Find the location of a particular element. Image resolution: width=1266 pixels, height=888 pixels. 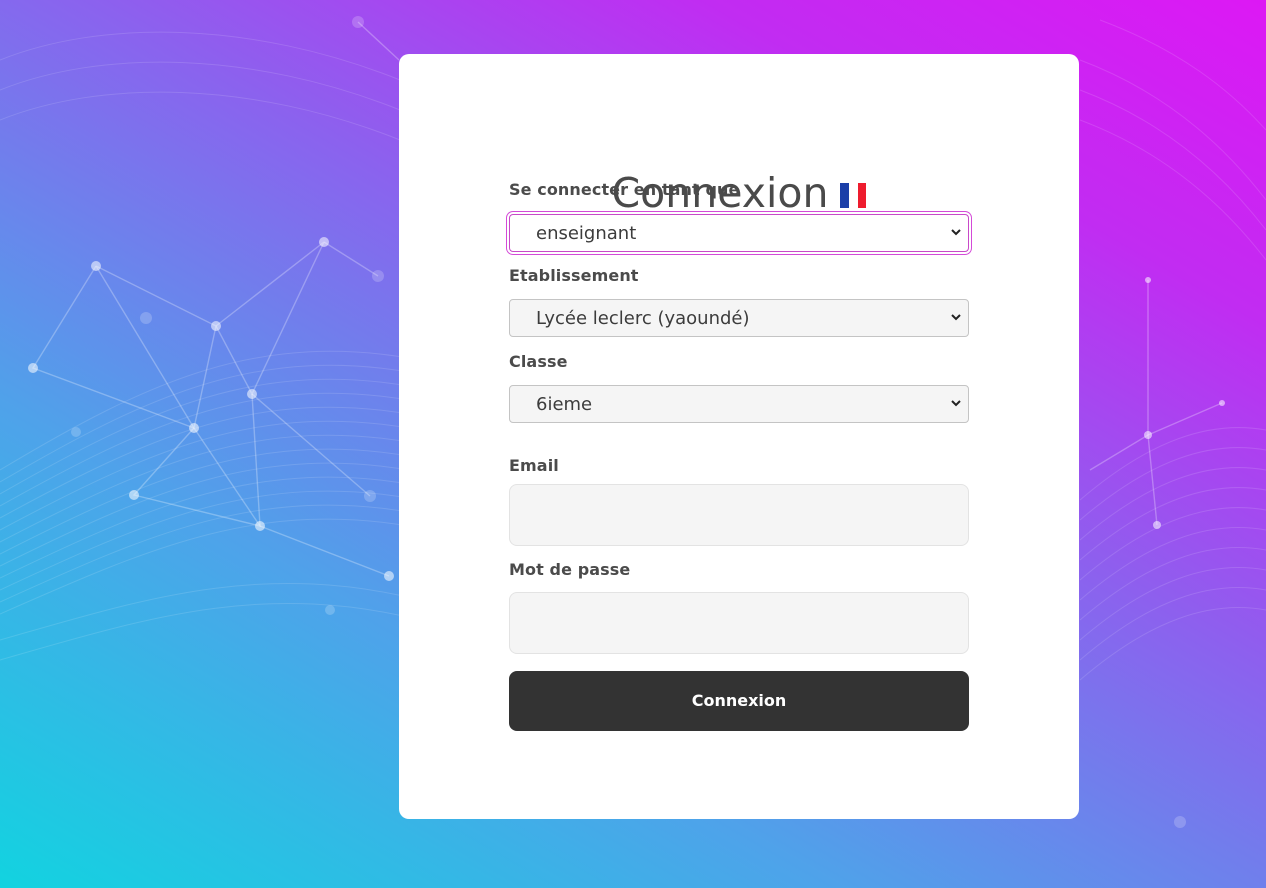

class-select: 6ieme is located at coordinates (739, 404).